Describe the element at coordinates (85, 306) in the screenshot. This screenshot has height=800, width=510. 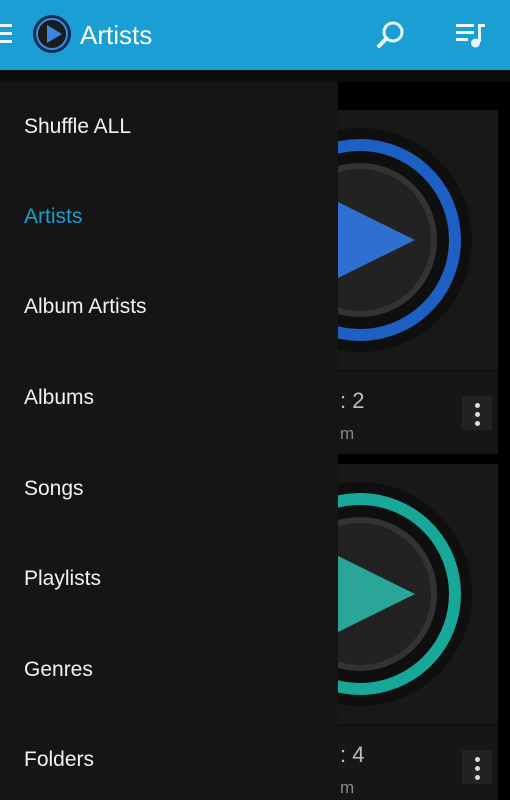
I see `drawer-item-label: Album Artists` at that location.